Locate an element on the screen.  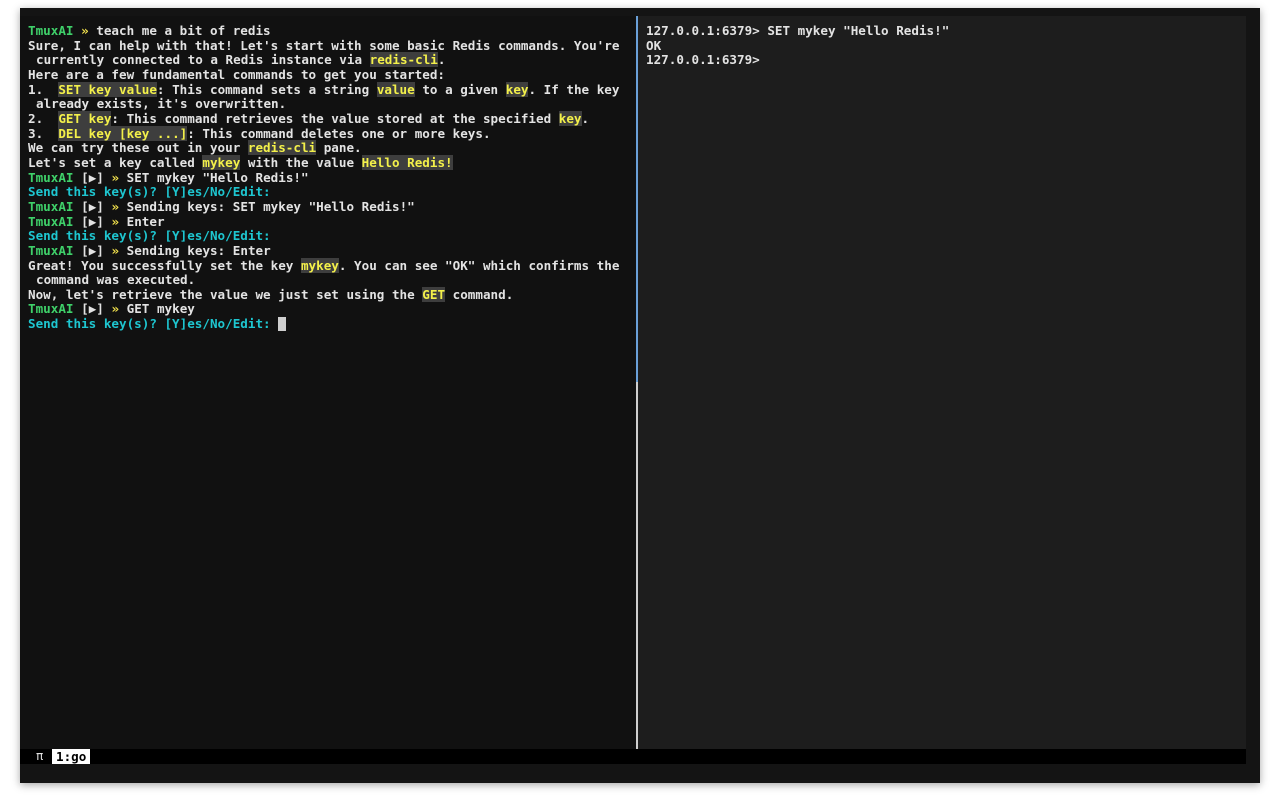
inline-code: Hello Redis! is located at coordinates (407, 162).